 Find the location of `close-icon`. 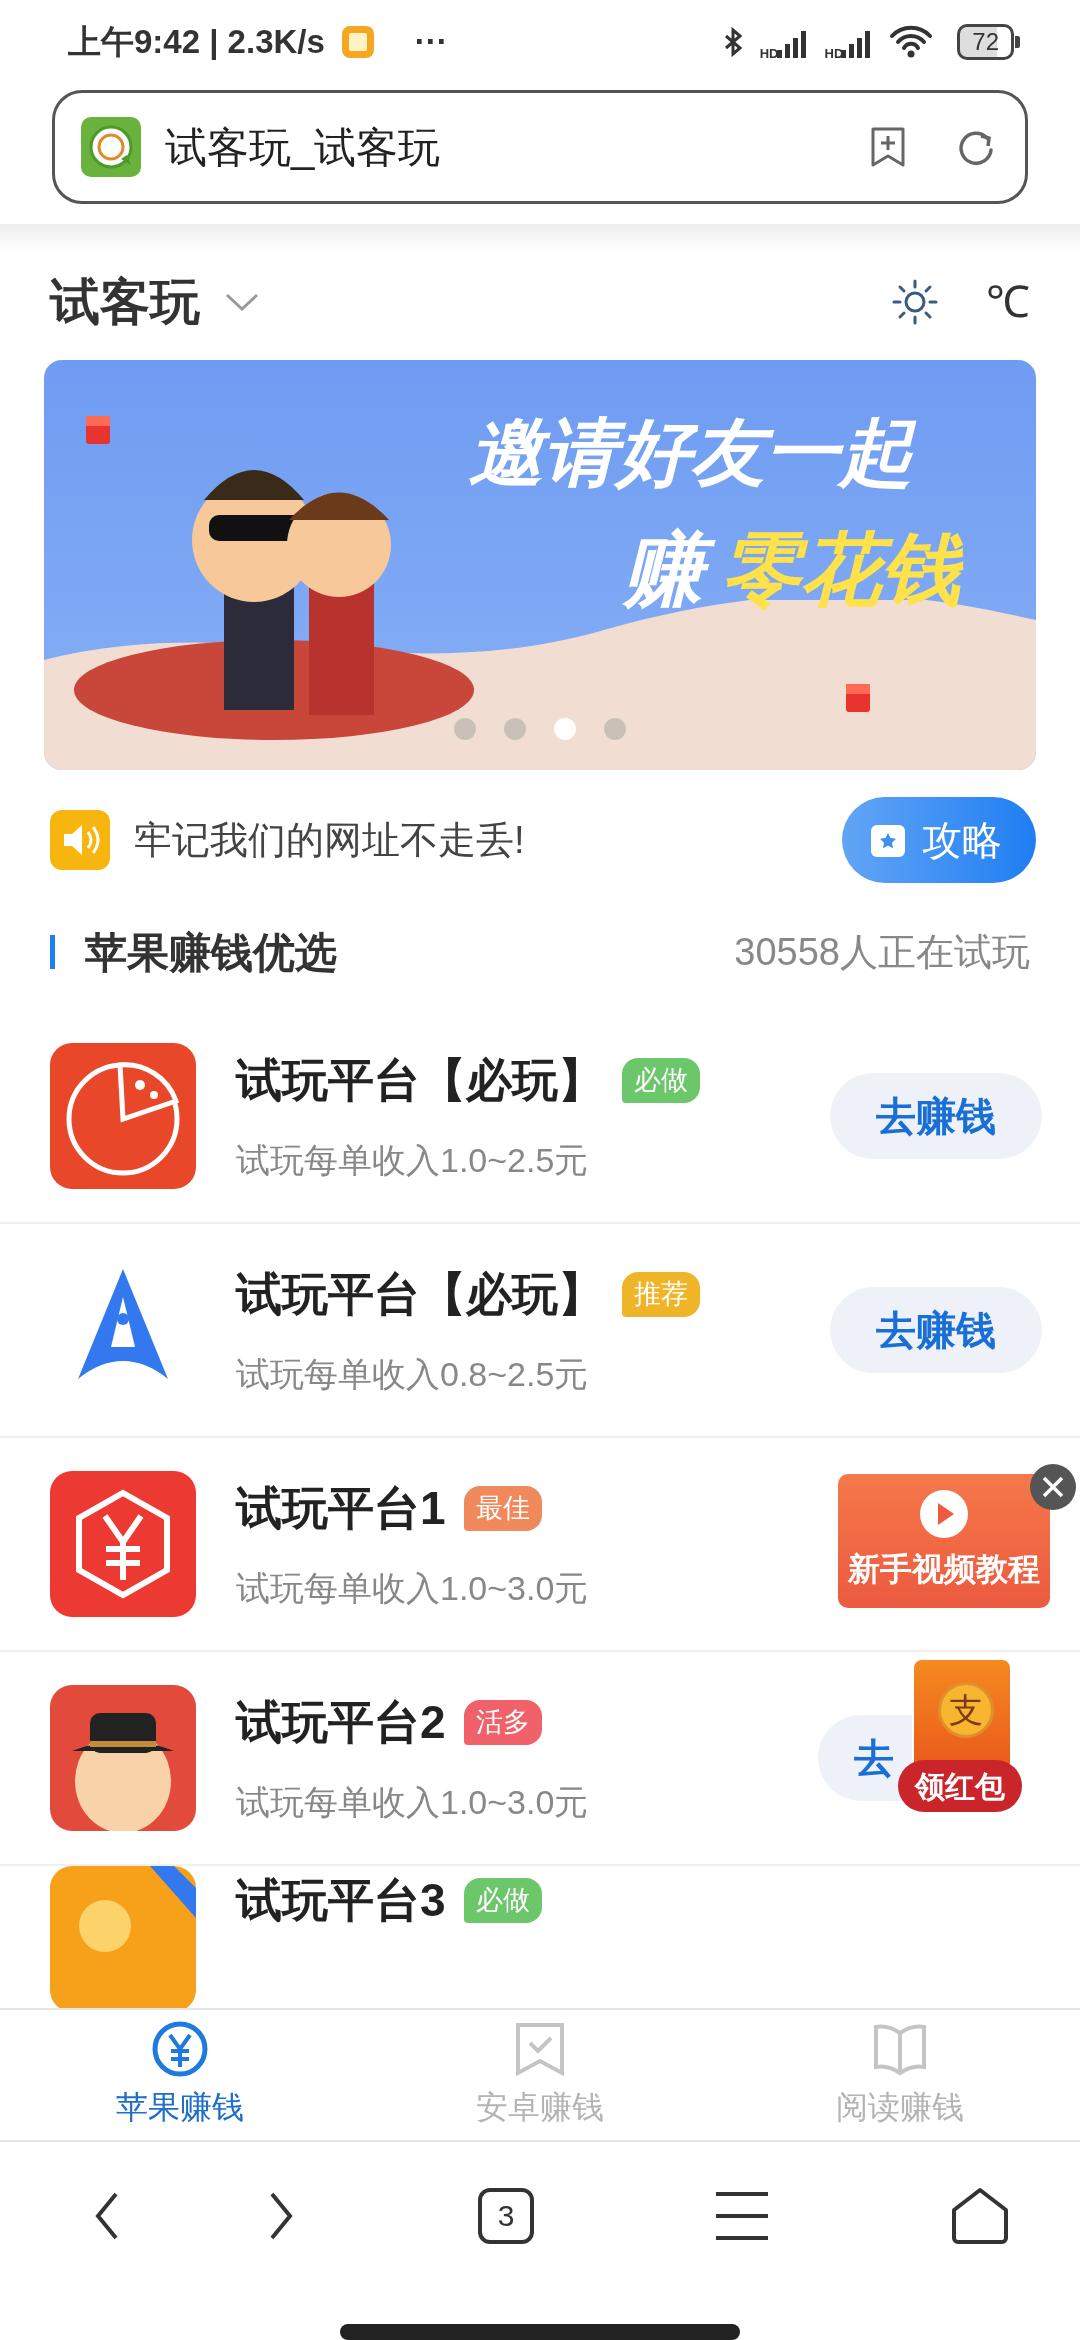

close-icon is located at coordinates (1053, 1487).